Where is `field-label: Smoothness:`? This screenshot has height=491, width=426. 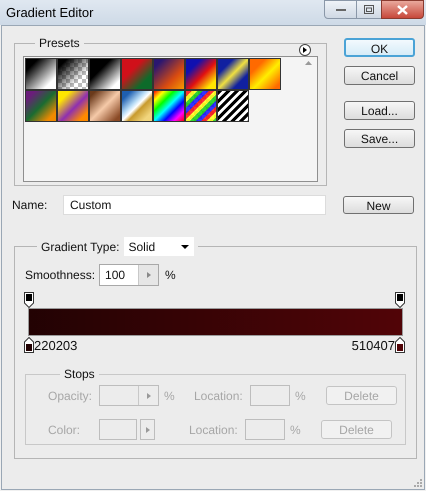
field-label: Smoothness: is located at coordinates (60, 275).